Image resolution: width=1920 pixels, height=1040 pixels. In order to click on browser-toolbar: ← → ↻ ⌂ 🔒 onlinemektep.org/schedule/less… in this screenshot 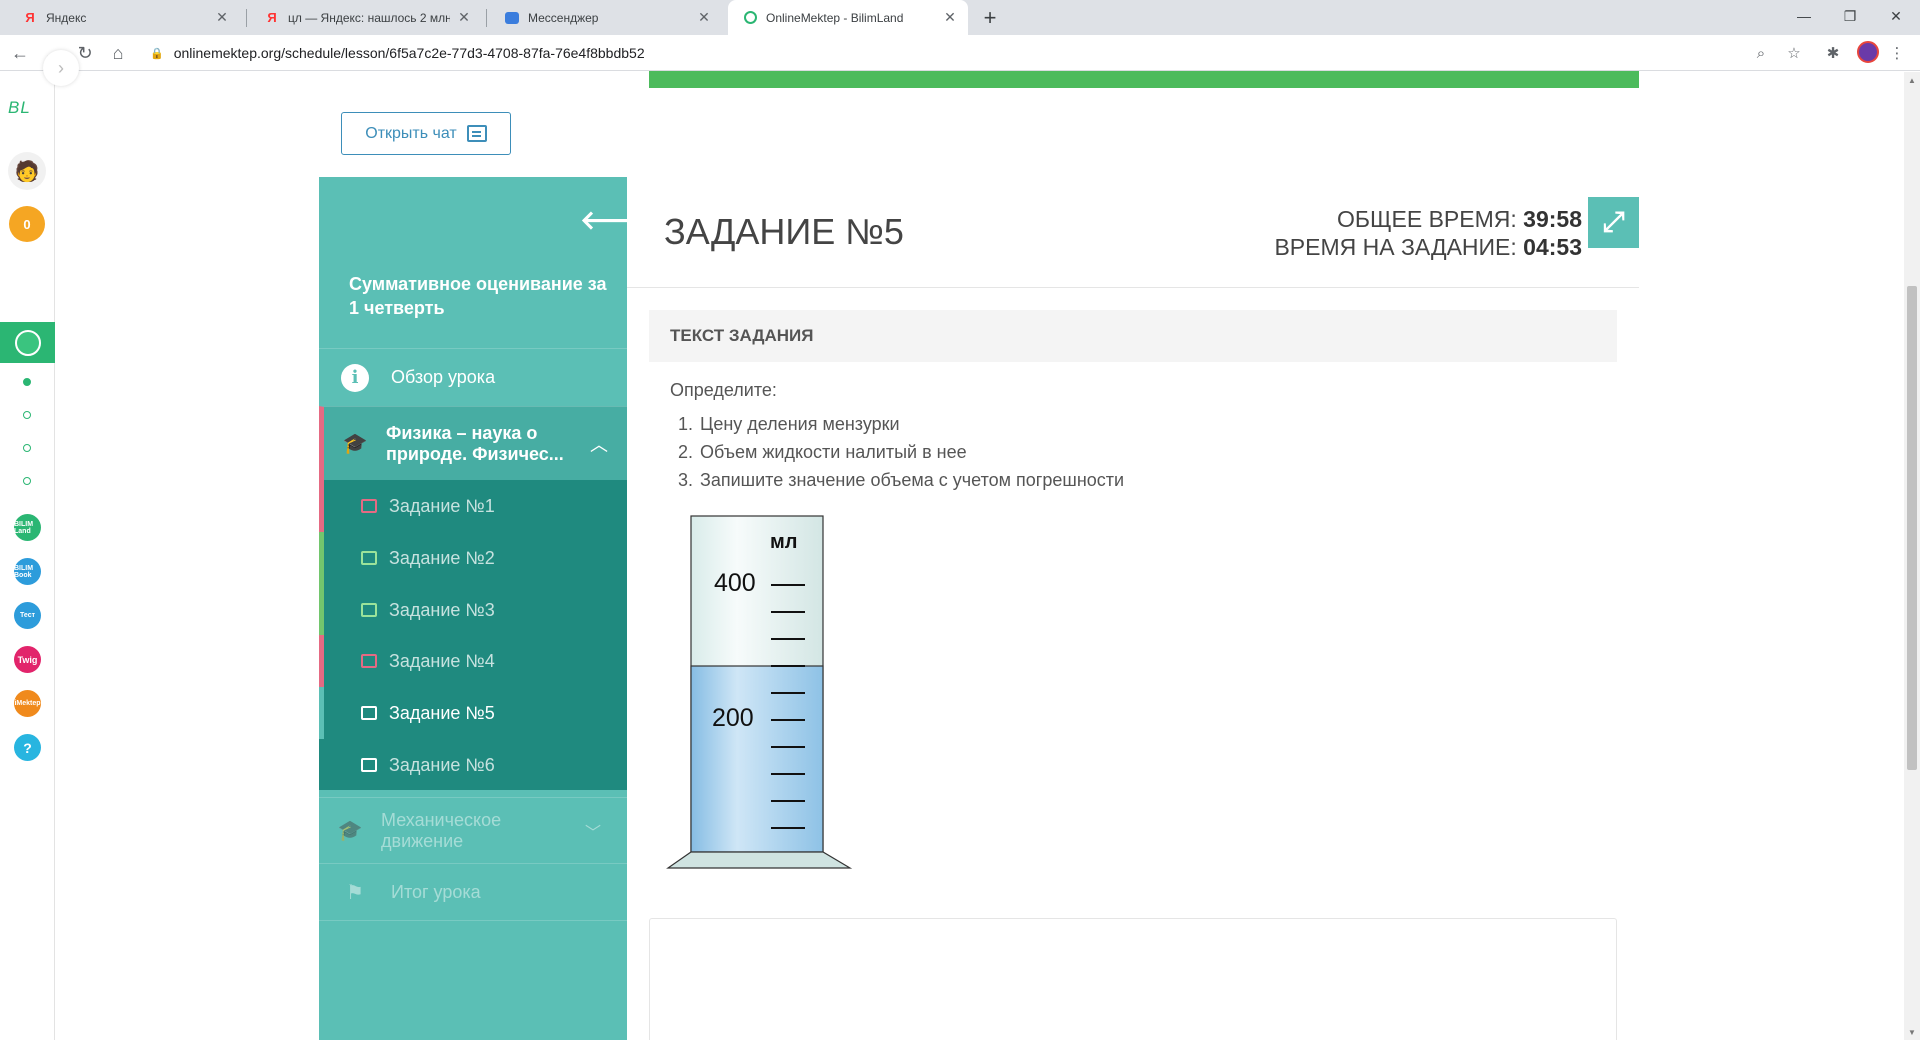, I will do `click(960, 53)`.